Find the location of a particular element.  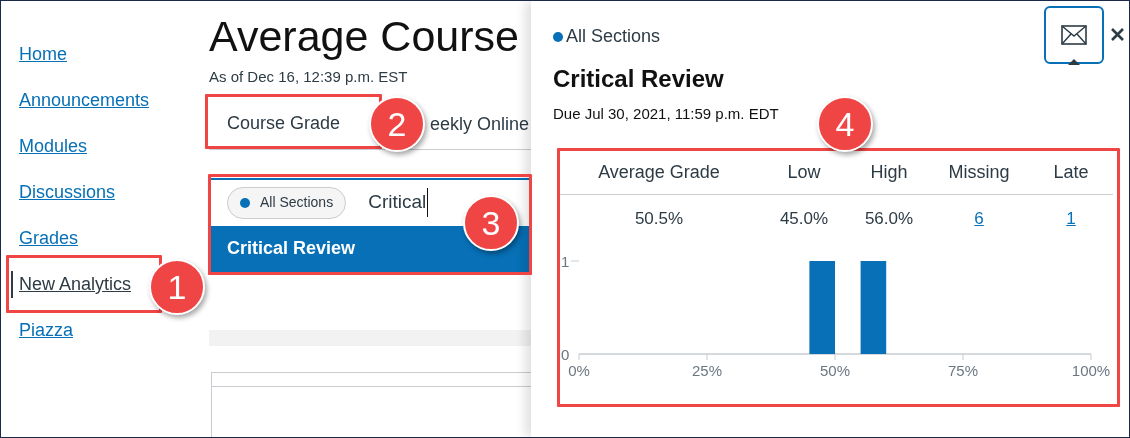

message-button is located at coordinates (1074, 35).